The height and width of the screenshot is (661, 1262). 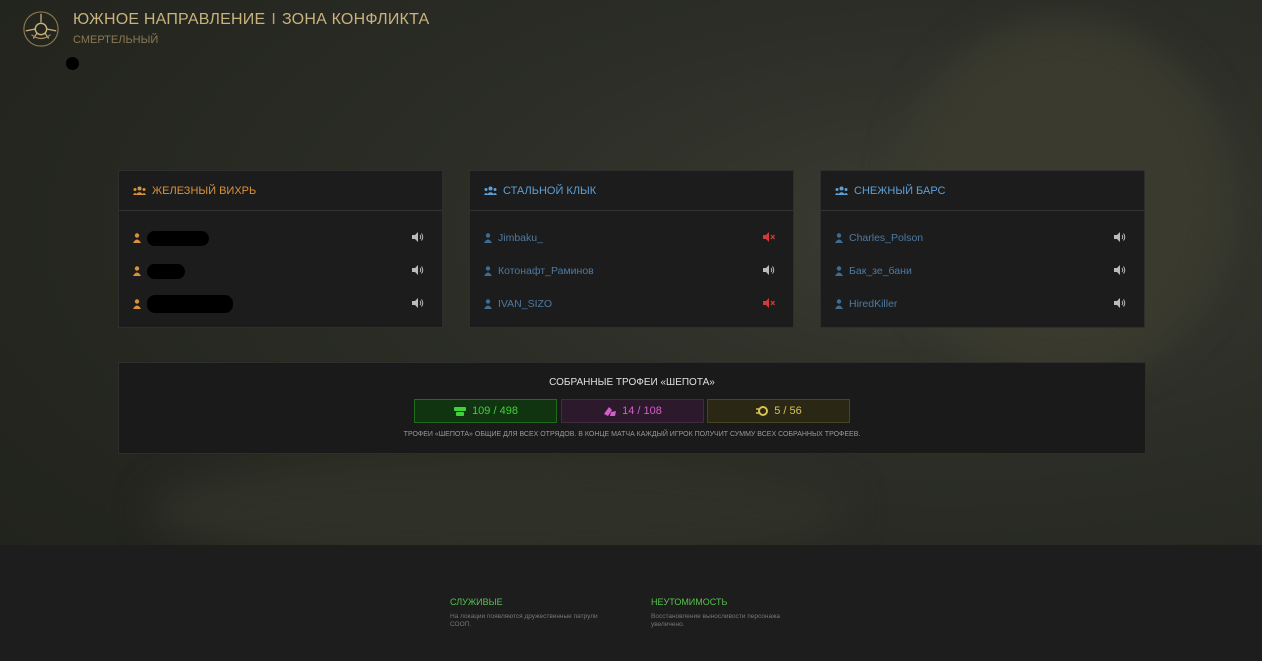 I want to click on trophy-counter-gold: 5 / 56, so click(x=778, y=411).